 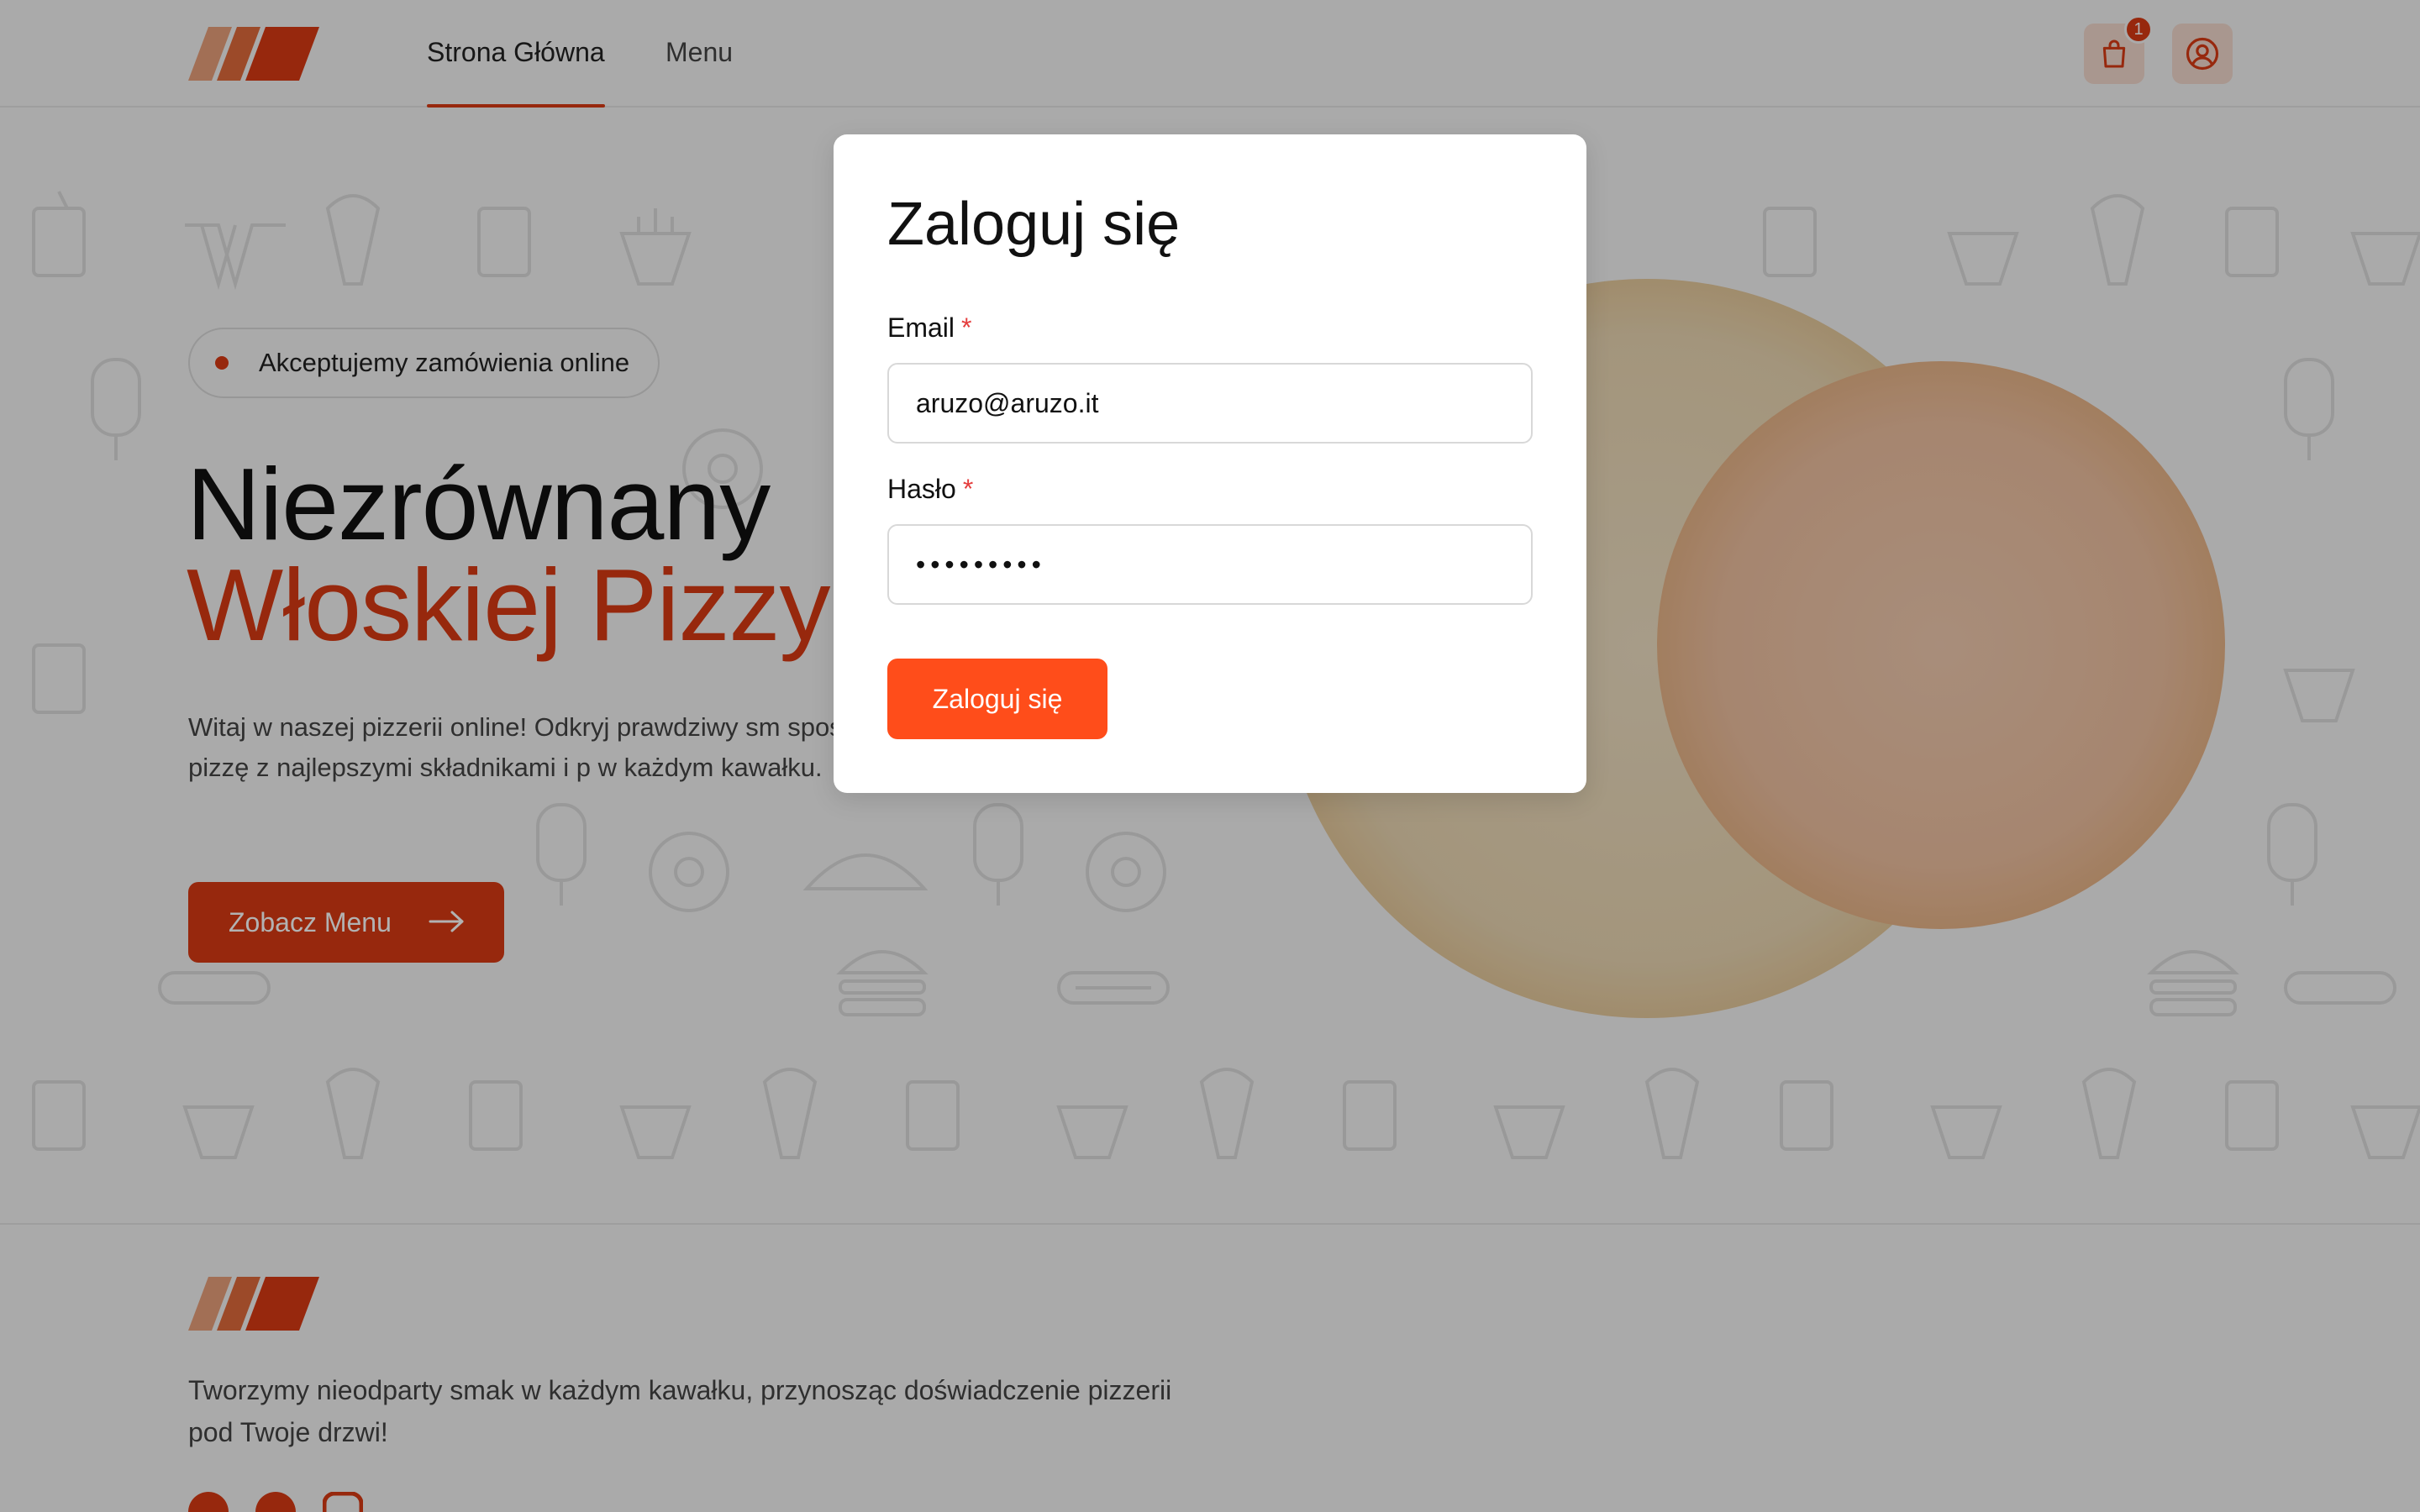 I want to click on password-label: Hasło *, so click(x=930, y=489).